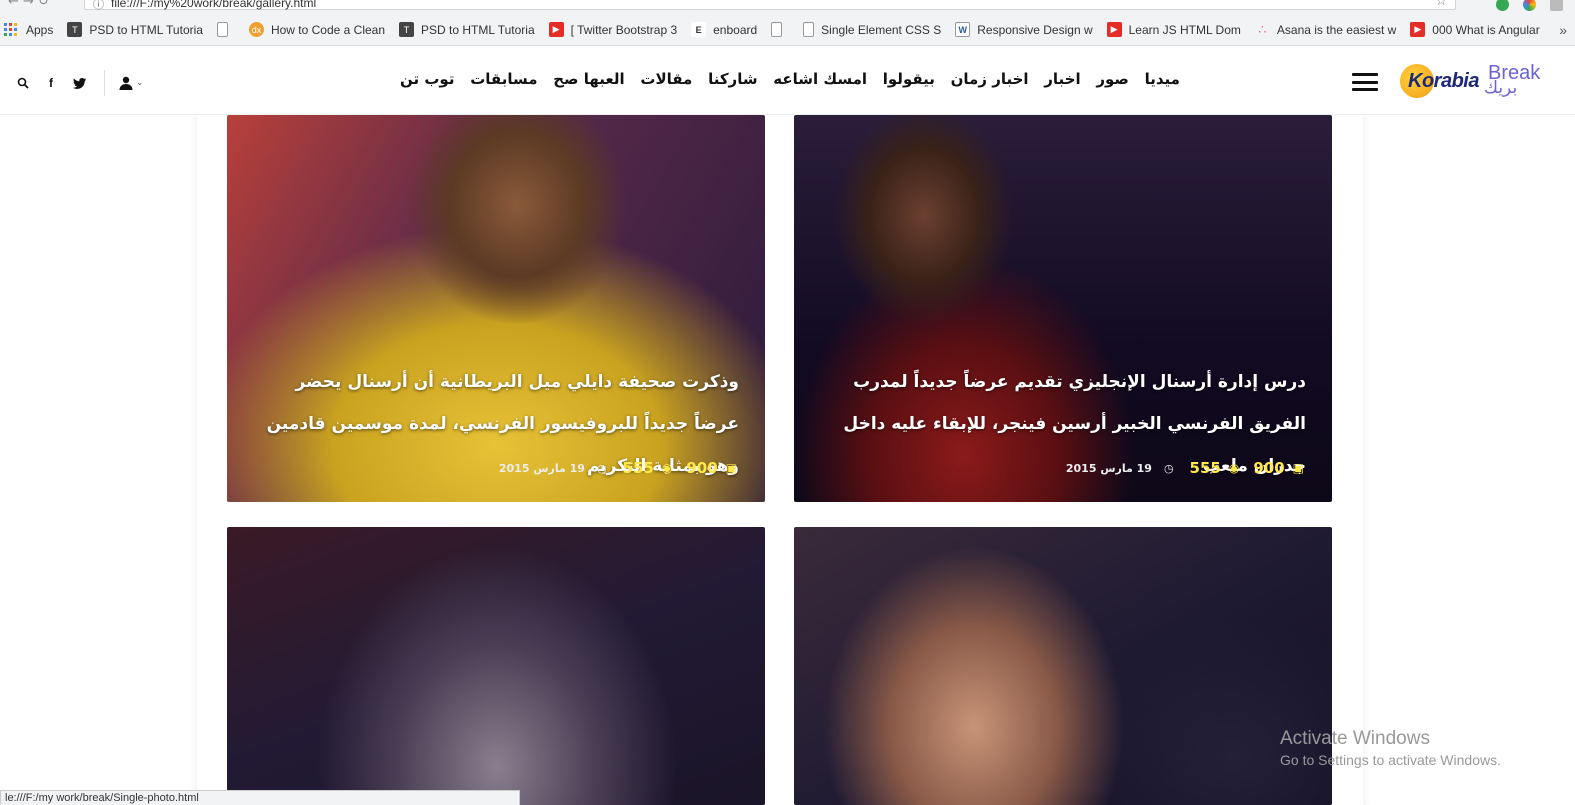 This screenshot has height=805, width=1575. I want to click on bookmark-label: enboard, so click(735, 29).